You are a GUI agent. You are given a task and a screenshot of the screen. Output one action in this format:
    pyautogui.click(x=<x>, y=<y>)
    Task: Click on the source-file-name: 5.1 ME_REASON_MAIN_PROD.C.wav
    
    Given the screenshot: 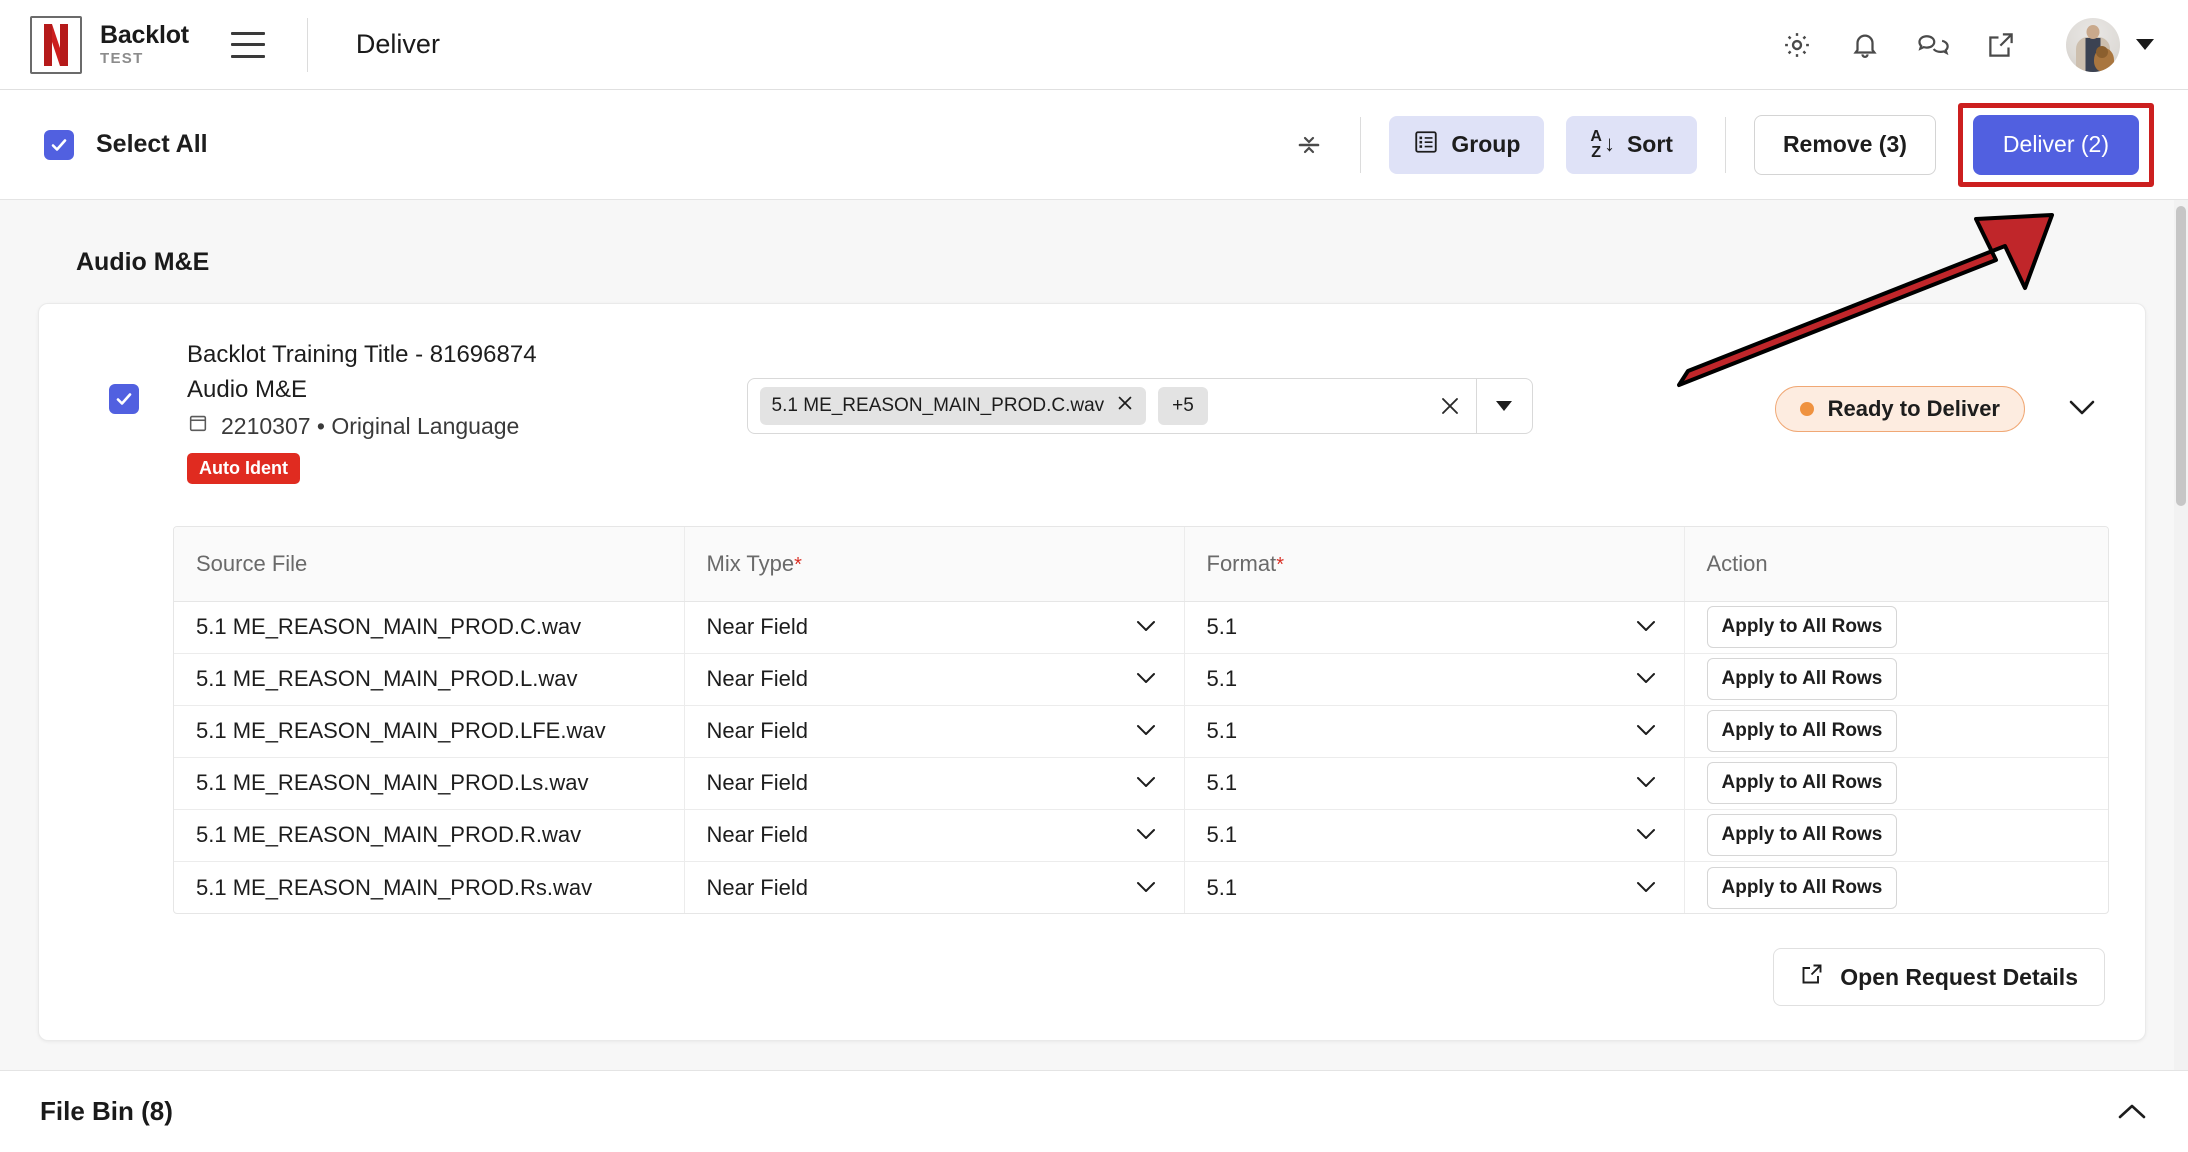 What is the action you would take?
    pyautogui.click(x=389, y=627)
    